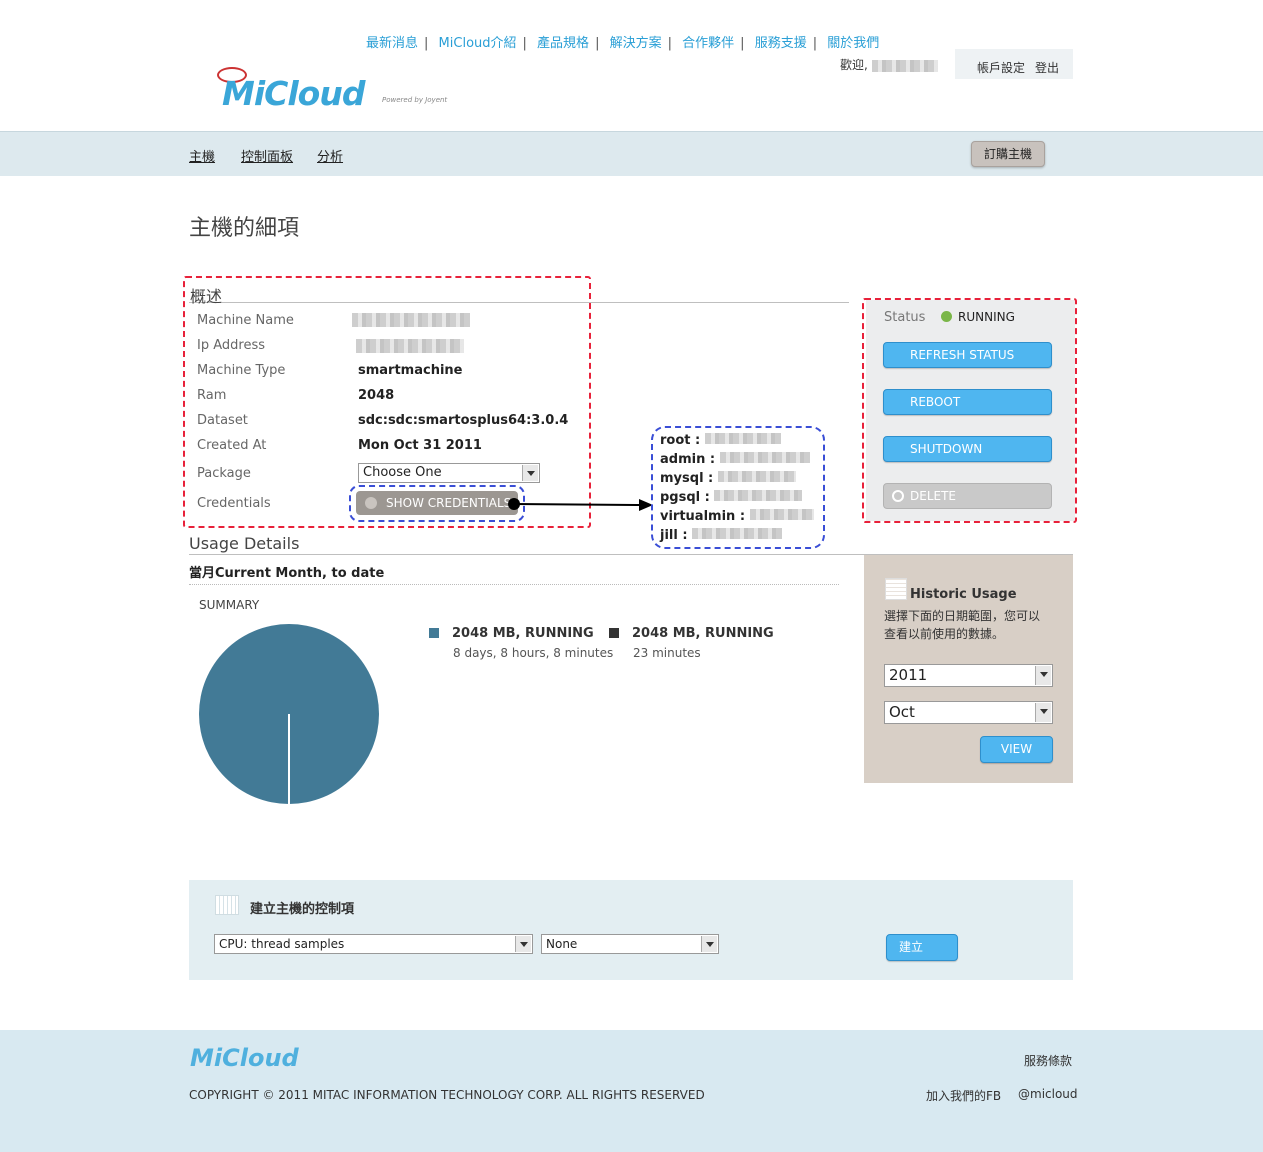 The image size is (1263, 1152). What do you see at coordinates (708, 43) in the screenshot?
I see `nav-partners: 合作夥伴` at bounding box center [708, 43].